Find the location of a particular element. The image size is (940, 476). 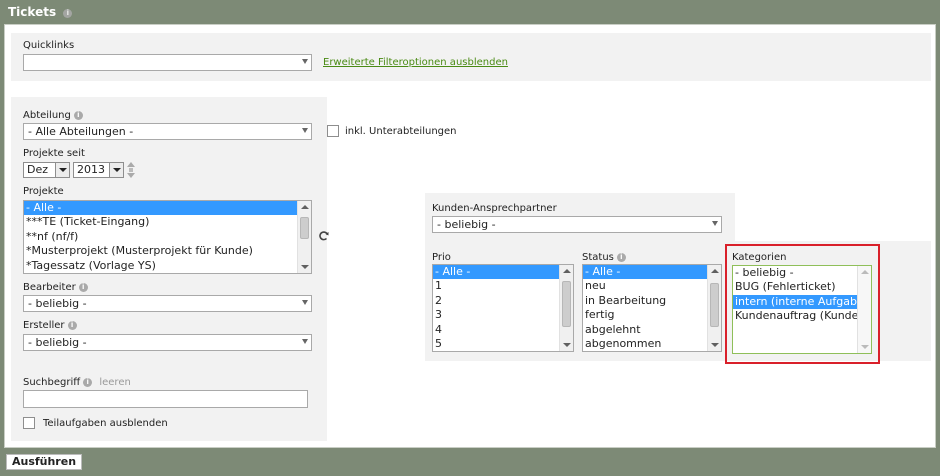

refresh-icon is located at coordinates (324, 236).